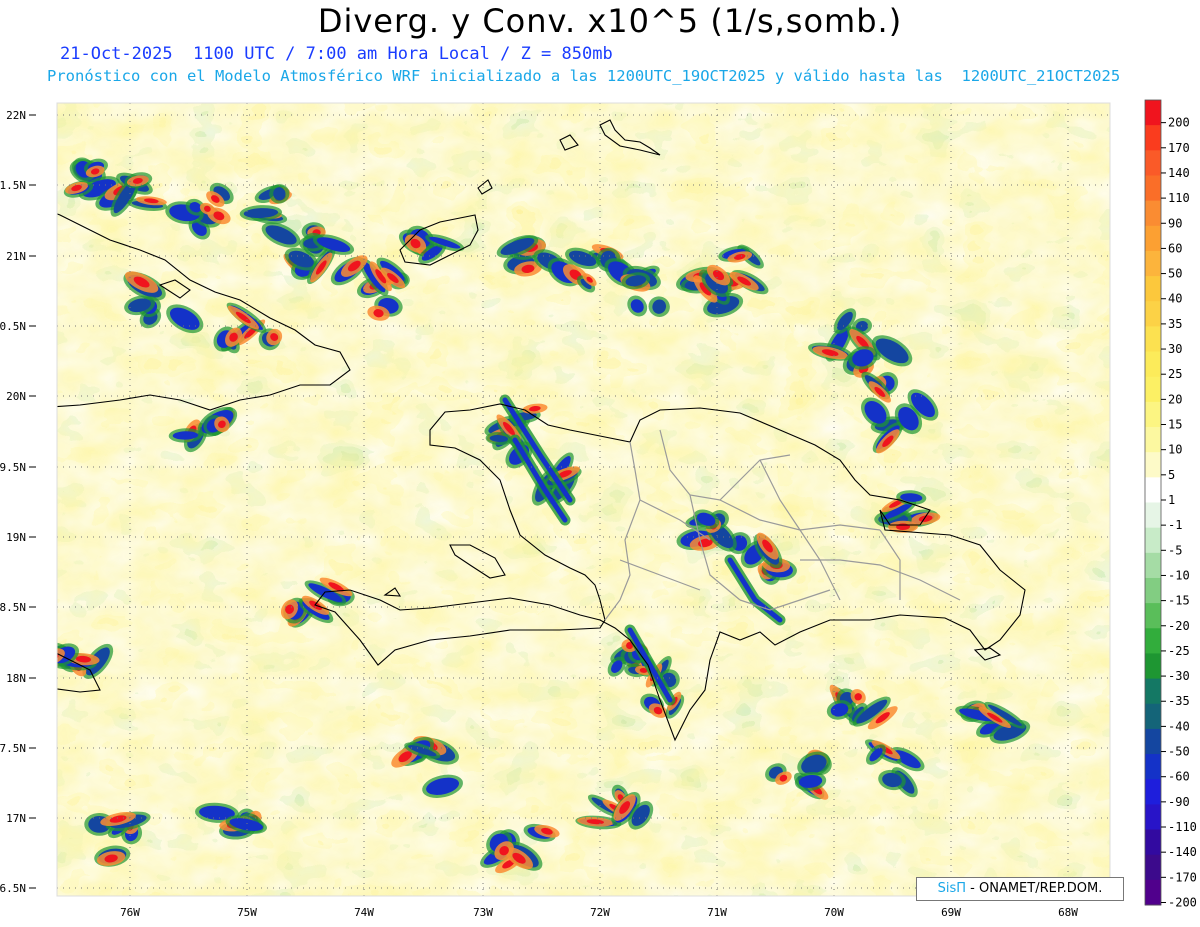 This screenshot has height=927, width=1200. What do you see at coordinates (1175, 223) in the screenshot?
I see `colorbar-label: 90` at bounding box center [1175, 223].